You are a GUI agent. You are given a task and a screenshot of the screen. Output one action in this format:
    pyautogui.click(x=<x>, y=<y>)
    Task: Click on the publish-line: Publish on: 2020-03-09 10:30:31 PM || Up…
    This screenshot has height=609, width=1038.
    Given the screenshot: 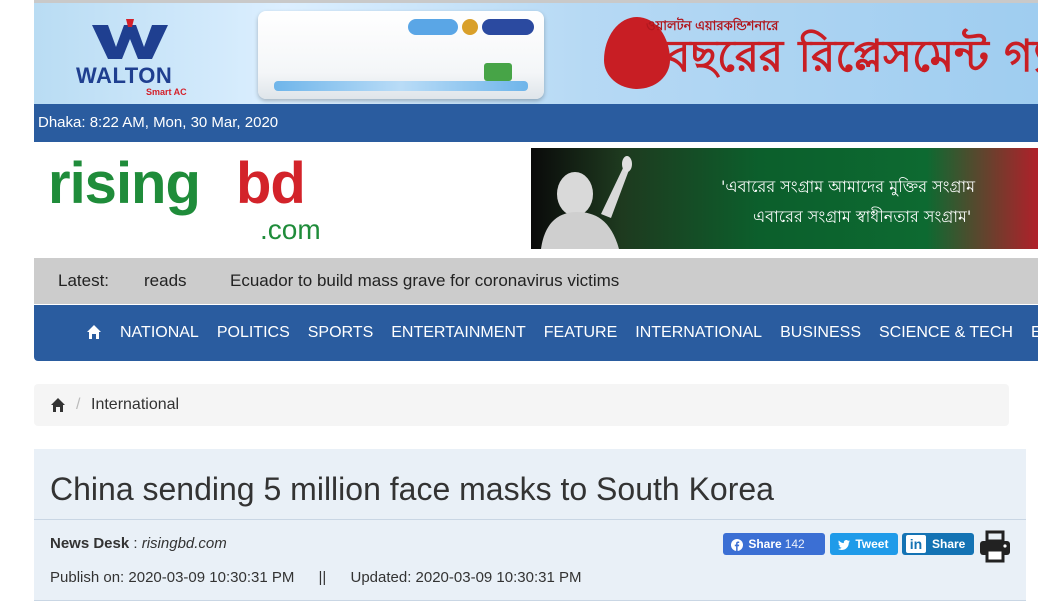 What is the action you would take?
    pyautogui.click(x=315, y=577)
    